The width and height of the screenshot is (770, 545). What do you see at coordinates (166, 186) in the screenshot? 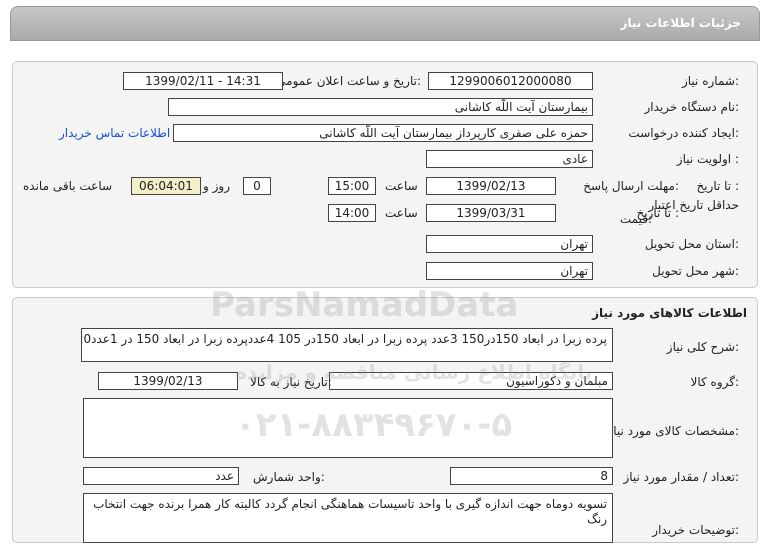
I see `remaining-time-field: 06:04:01` at bounding box center [166, 186].